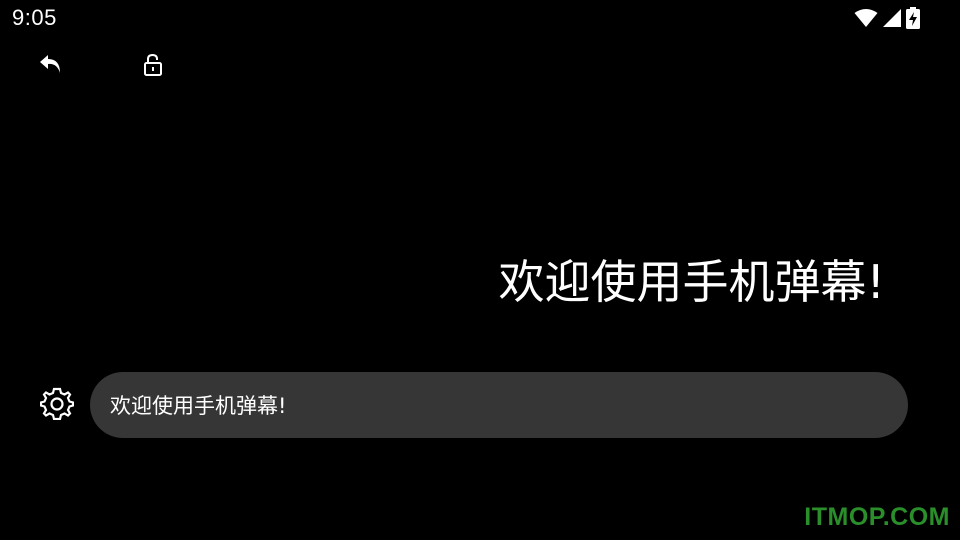 The image size is (960, 540). I want to click on back-arrow-icon, so click(51, 67).